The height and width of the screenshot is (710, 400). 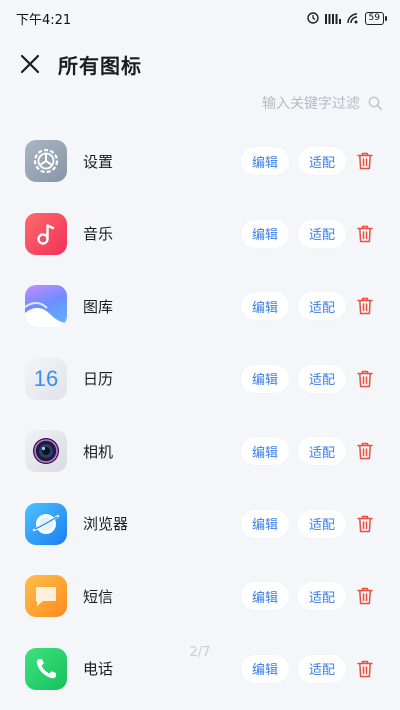 I want to click on list-item: 浏览器 编辑 适配, so click(x=200, y=524).